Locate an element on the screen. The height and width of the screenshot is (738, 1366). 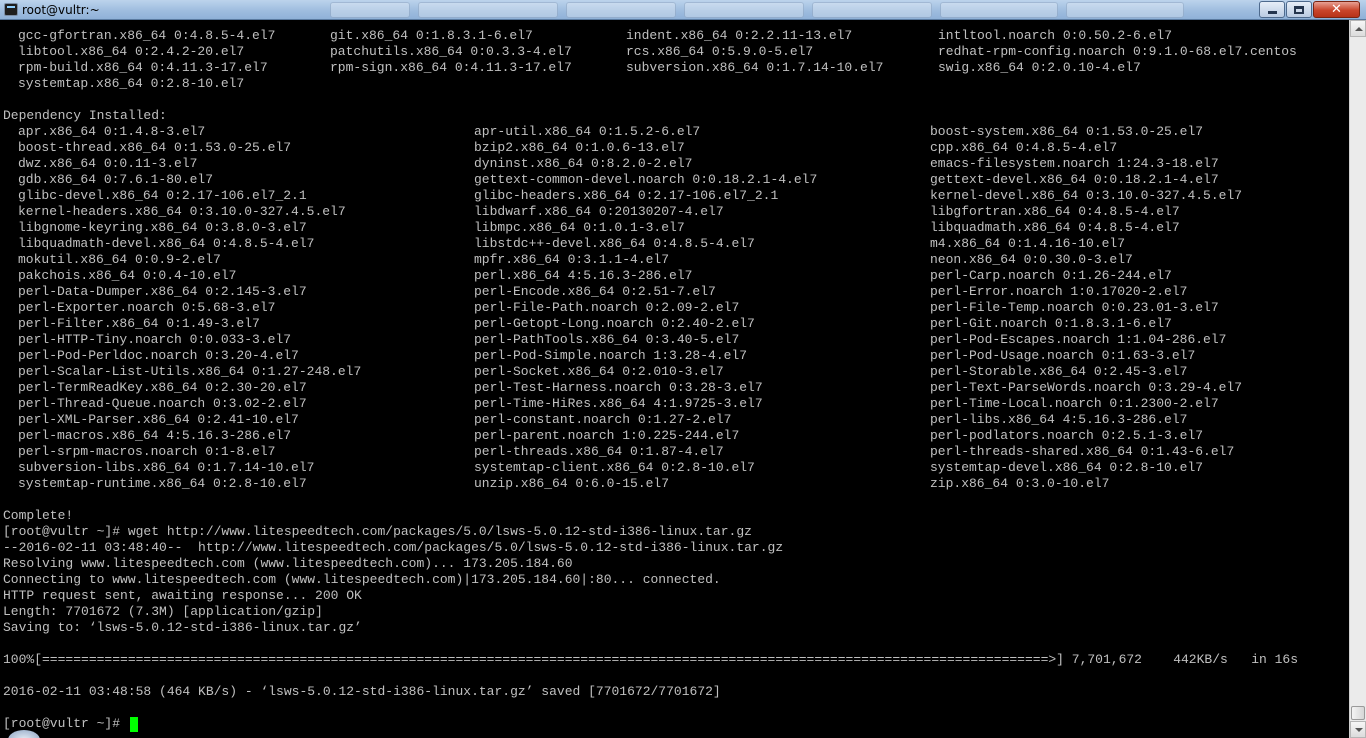
dependency-package: apr-util.x86_64 0:1.5.2-6.el7 is located at coordinates (587, 131).